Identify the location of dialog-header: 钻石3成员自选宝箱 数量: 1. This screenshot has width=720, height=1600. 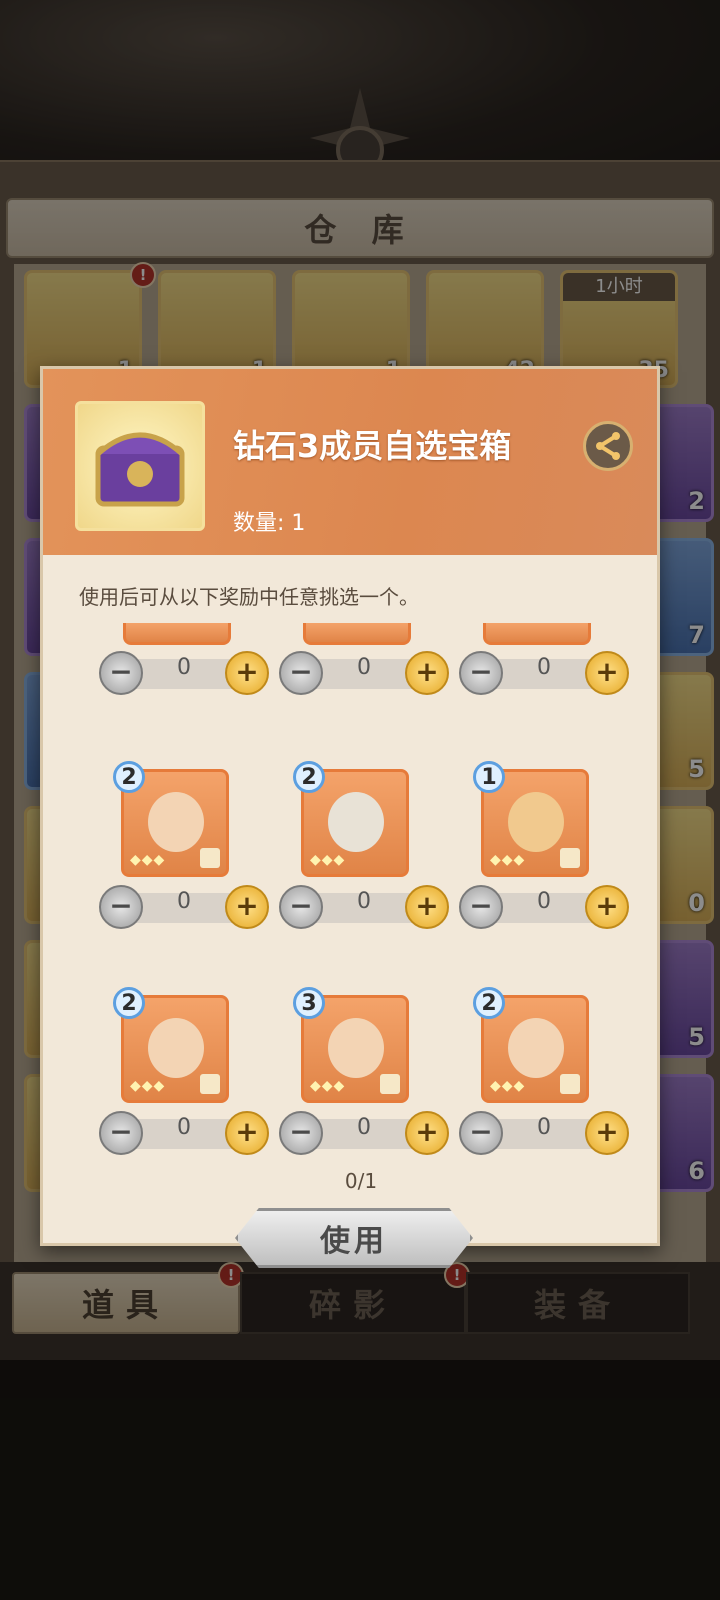
(350, 462).